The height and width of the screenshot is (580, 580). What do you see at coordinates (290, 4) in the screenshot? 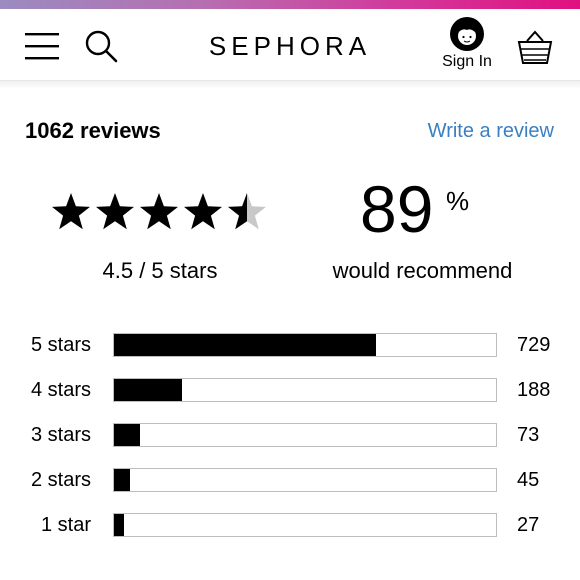
I see `brand-gradient-bar` at bounding box center [290, 4].